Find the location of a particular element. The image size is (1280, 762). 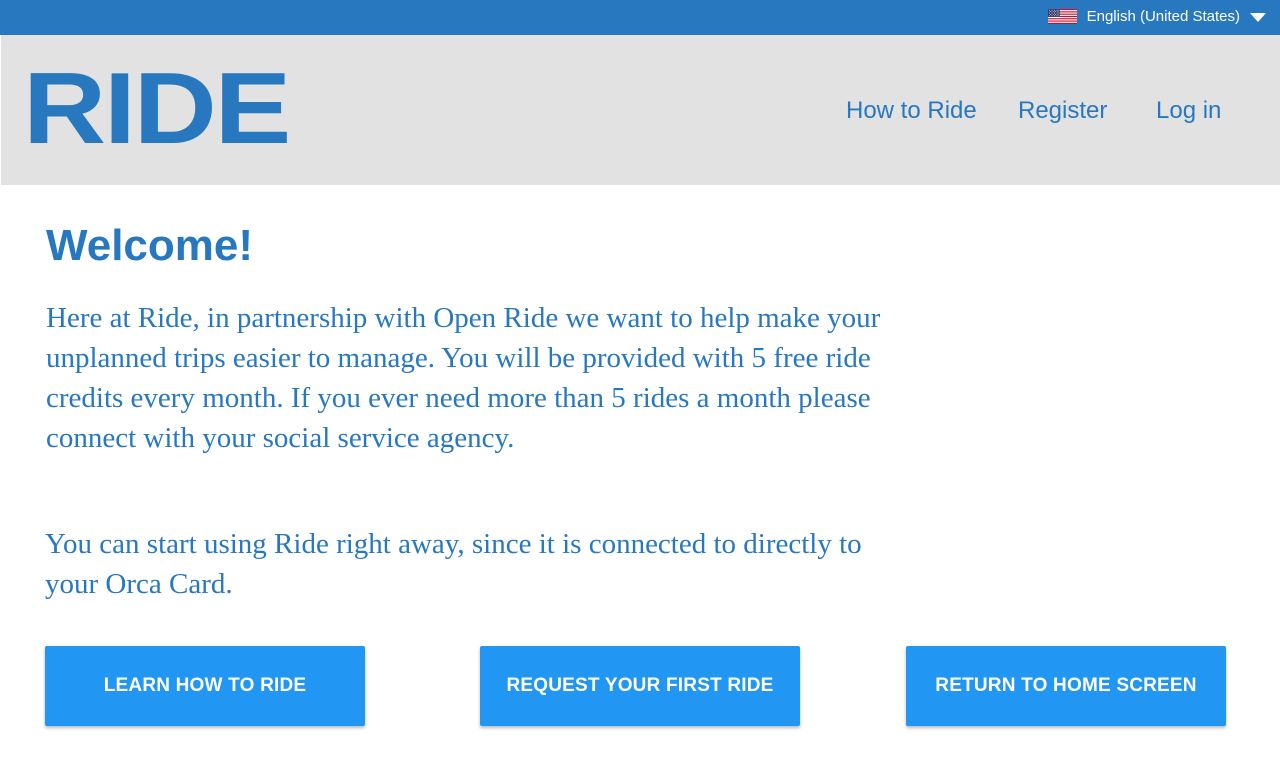

ride-logo: RIDE is located at coordinates (157, 109).